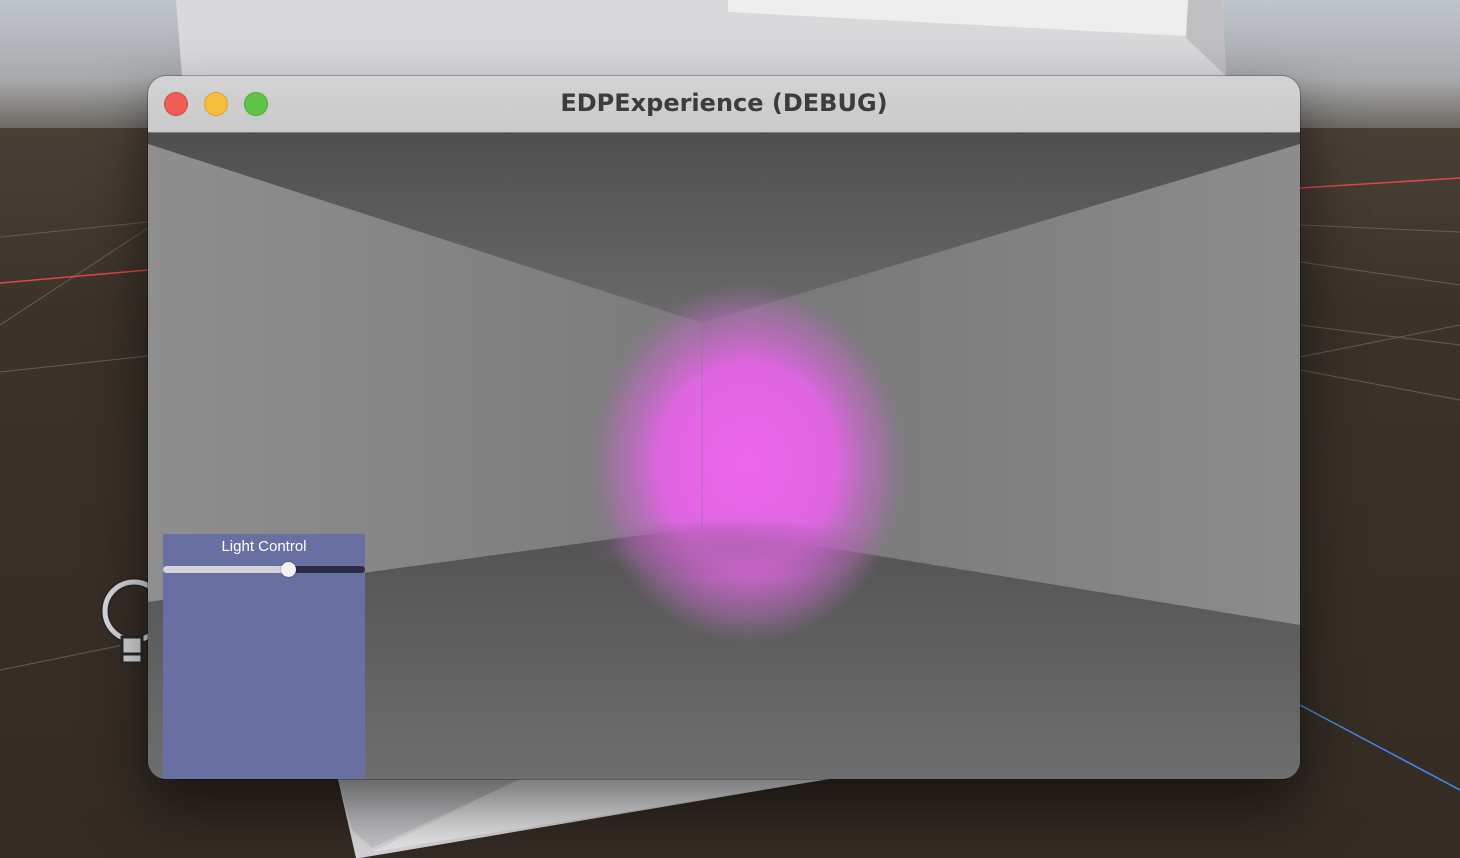  I want to click on title-bar: EDPExperience (DEBUG), so click(724, 104).